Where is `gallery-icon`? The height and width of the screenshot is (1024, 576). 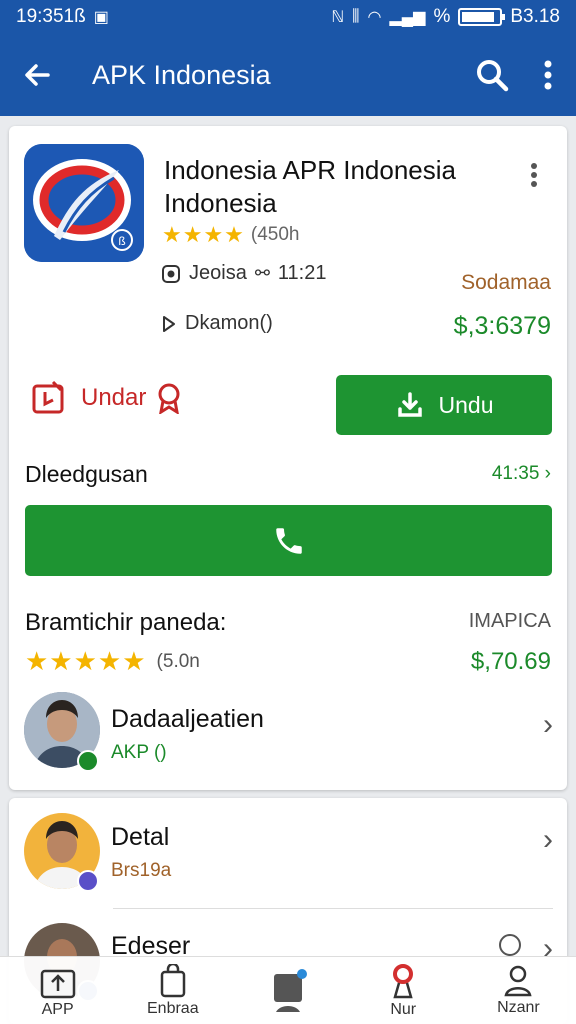
gallery-icon is located at coordinates (290, 990).